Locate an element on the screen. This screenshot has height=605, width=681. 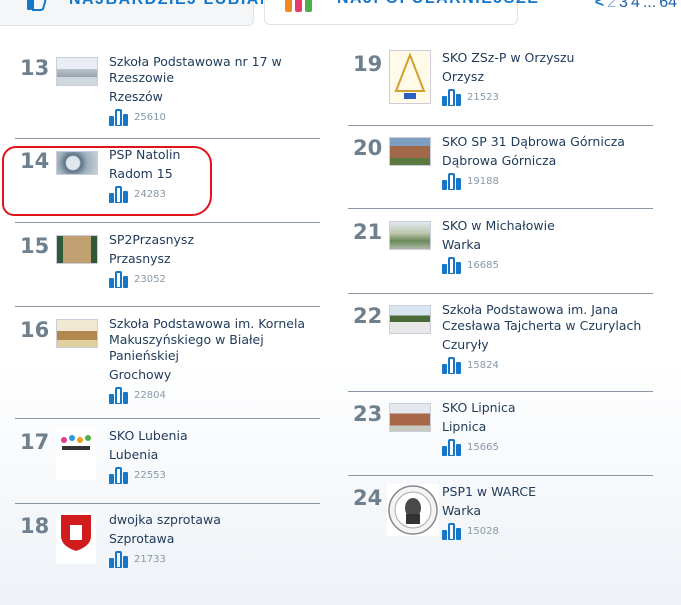
pagination-page: 4 is located at coordinates (635, 5).